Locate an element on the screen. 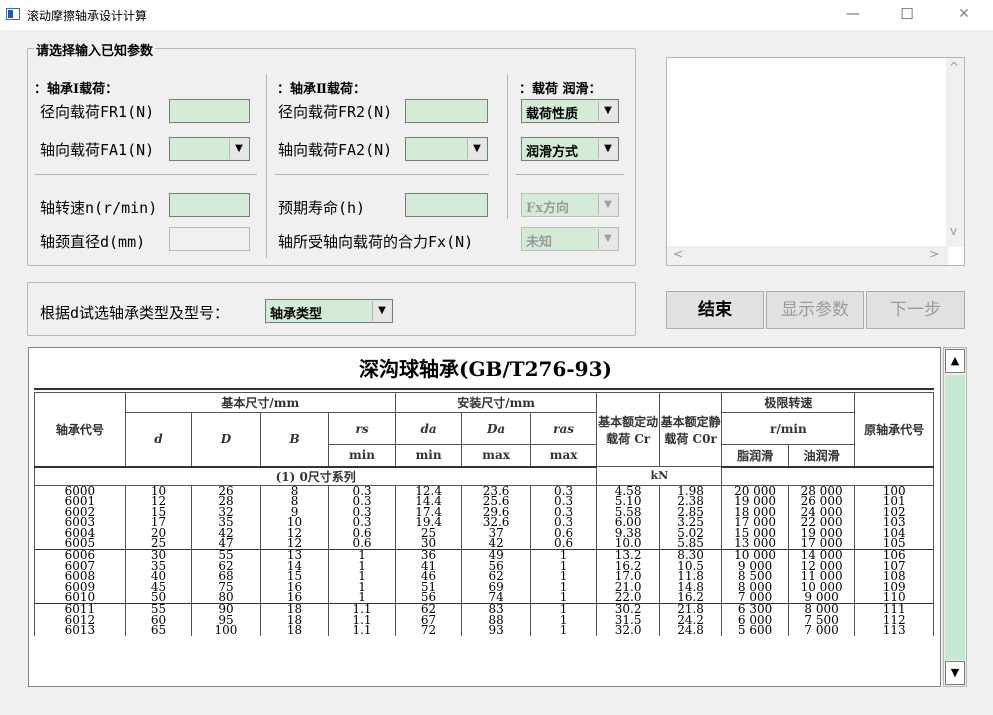 The height and width of the screenshot is (715, 993). col-rs-sub: min is located at coordinates (362, 455).